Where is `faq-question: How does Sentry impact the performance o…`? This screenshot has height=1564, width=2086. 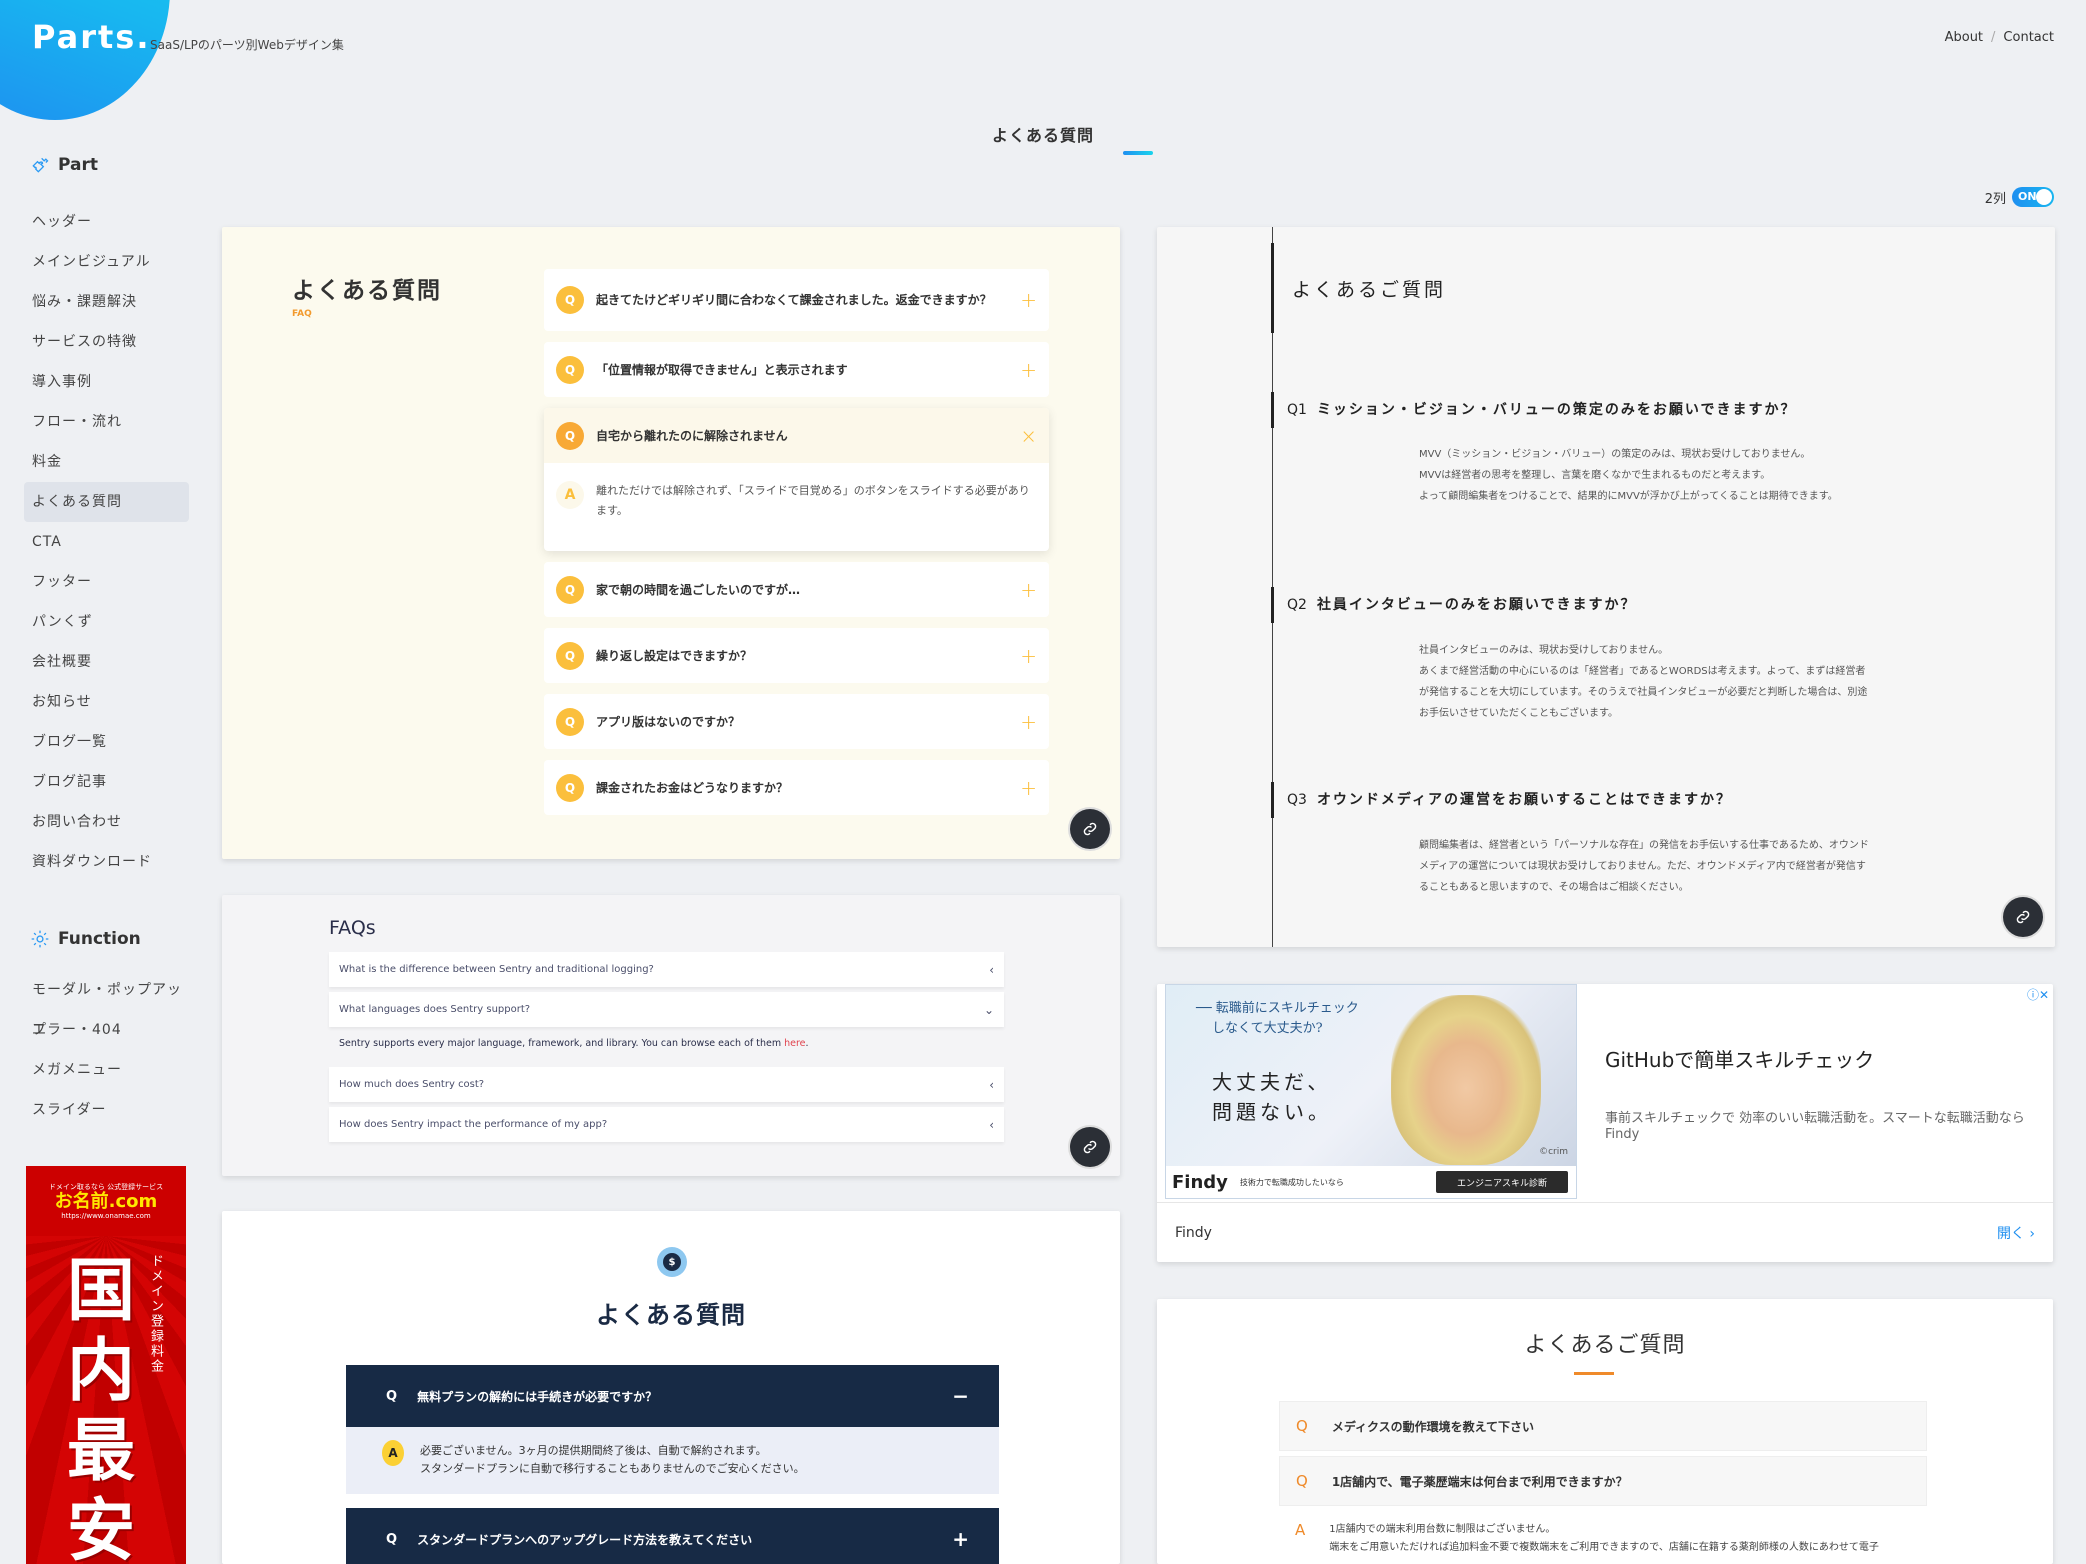 faq-question: How does Sentry impact the performance o… is located at coordinates (473, 1124).